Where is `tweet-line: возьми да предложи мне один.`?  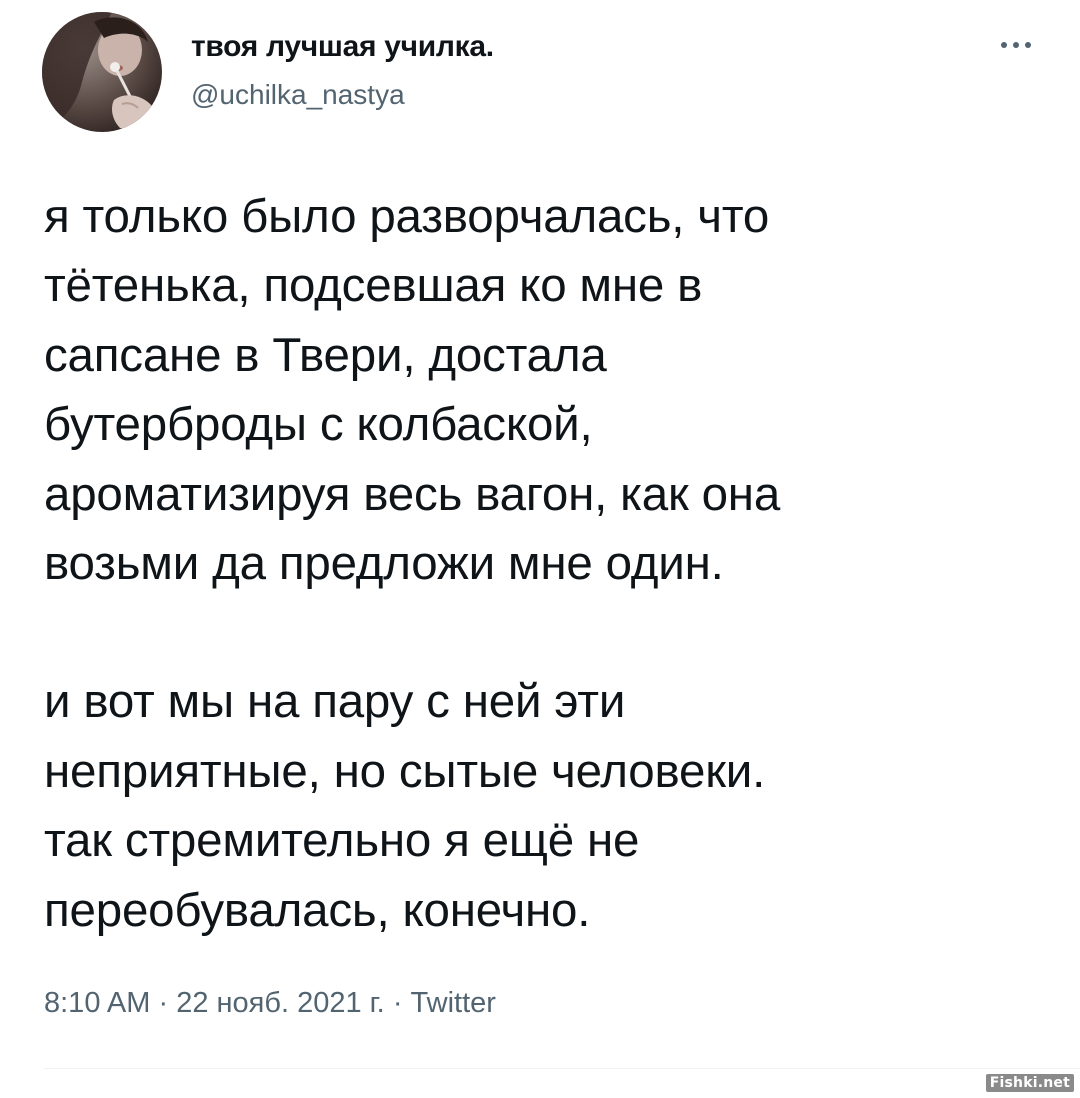
tweet-line: возьми да предложи мне один. is located at coordinates (384, 564).